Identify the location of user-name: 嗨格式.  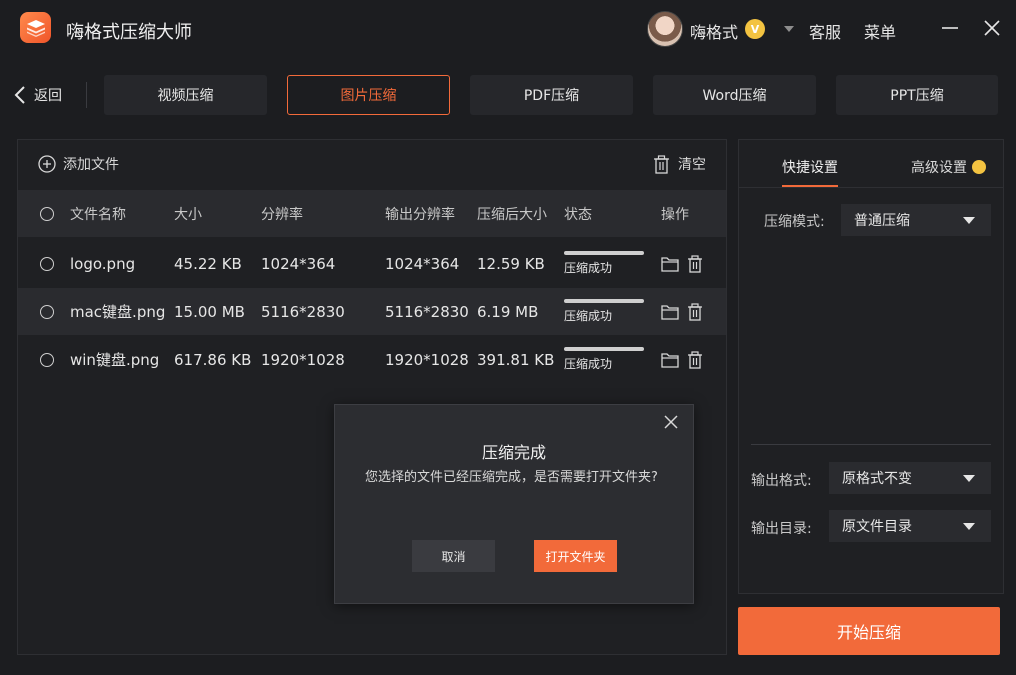
(714, 31).